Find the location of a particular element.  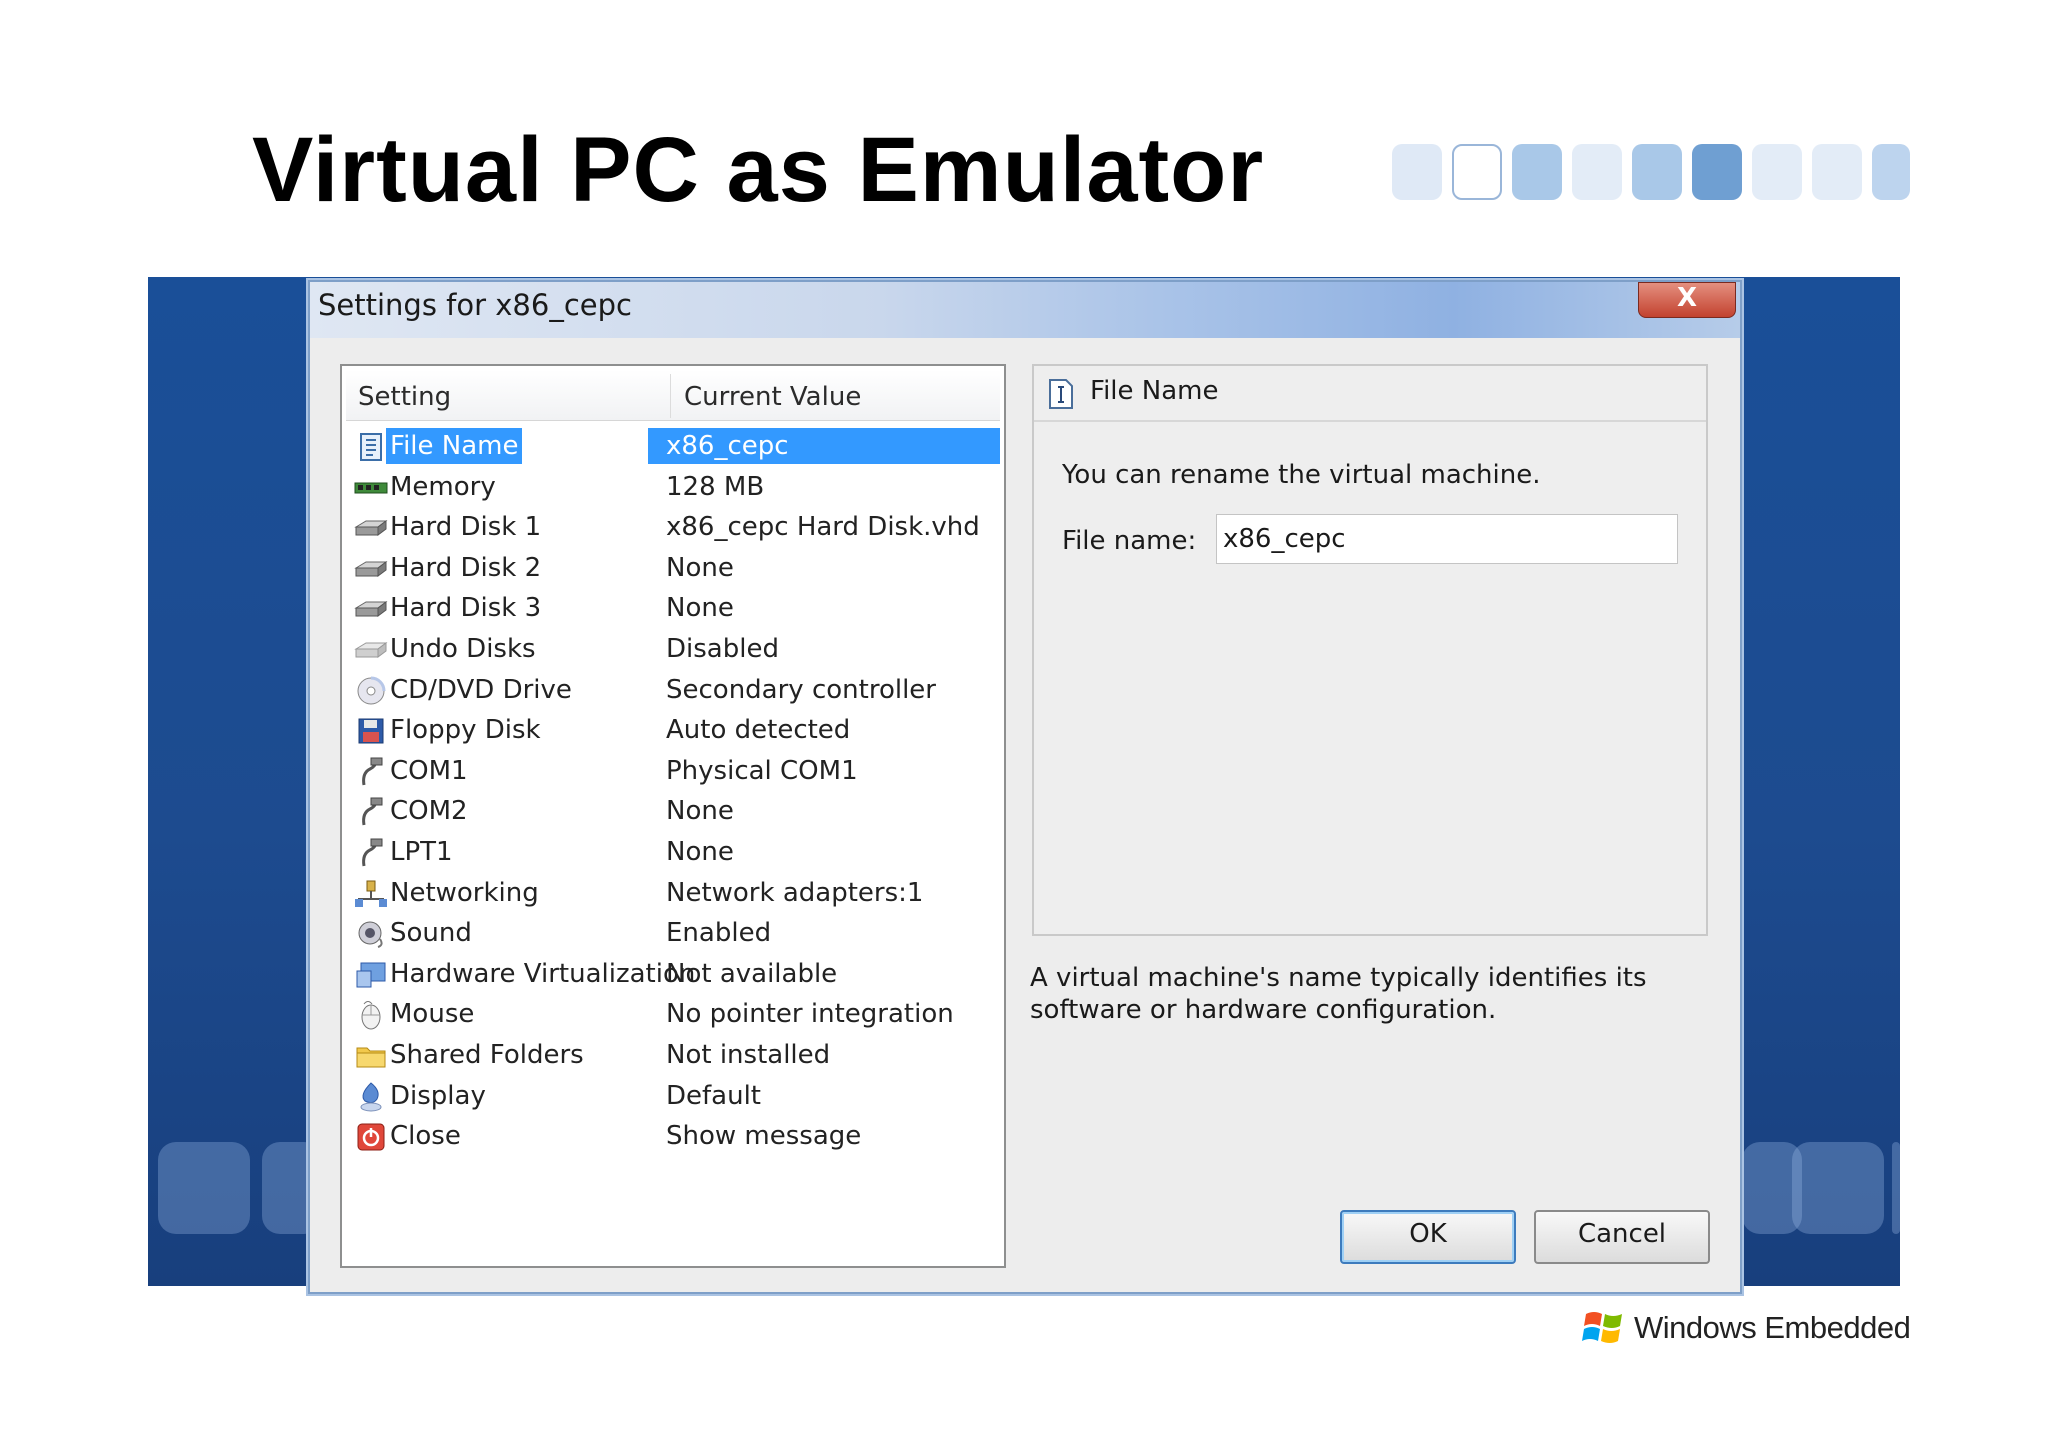

setting-name: Display is located at coordinates (438, 1095).